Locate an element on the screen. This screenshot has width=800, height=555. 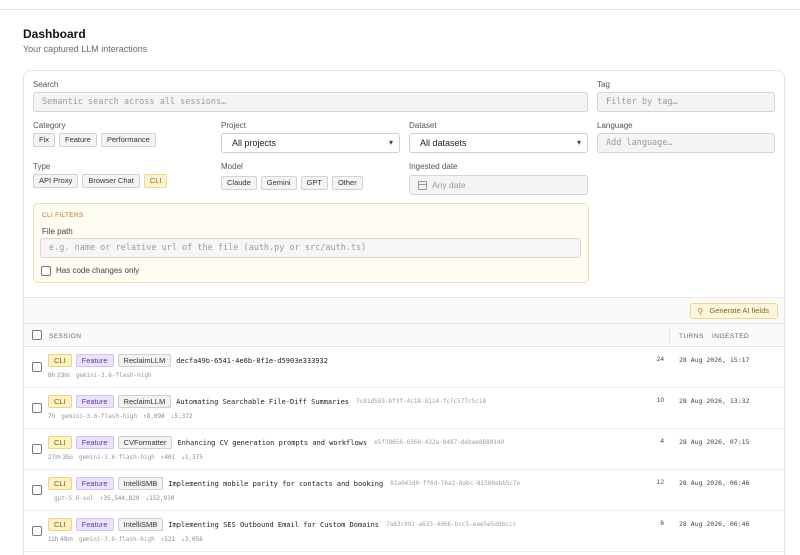
dataset-select: All datasets ▾ is located at coordinates (498, 143).